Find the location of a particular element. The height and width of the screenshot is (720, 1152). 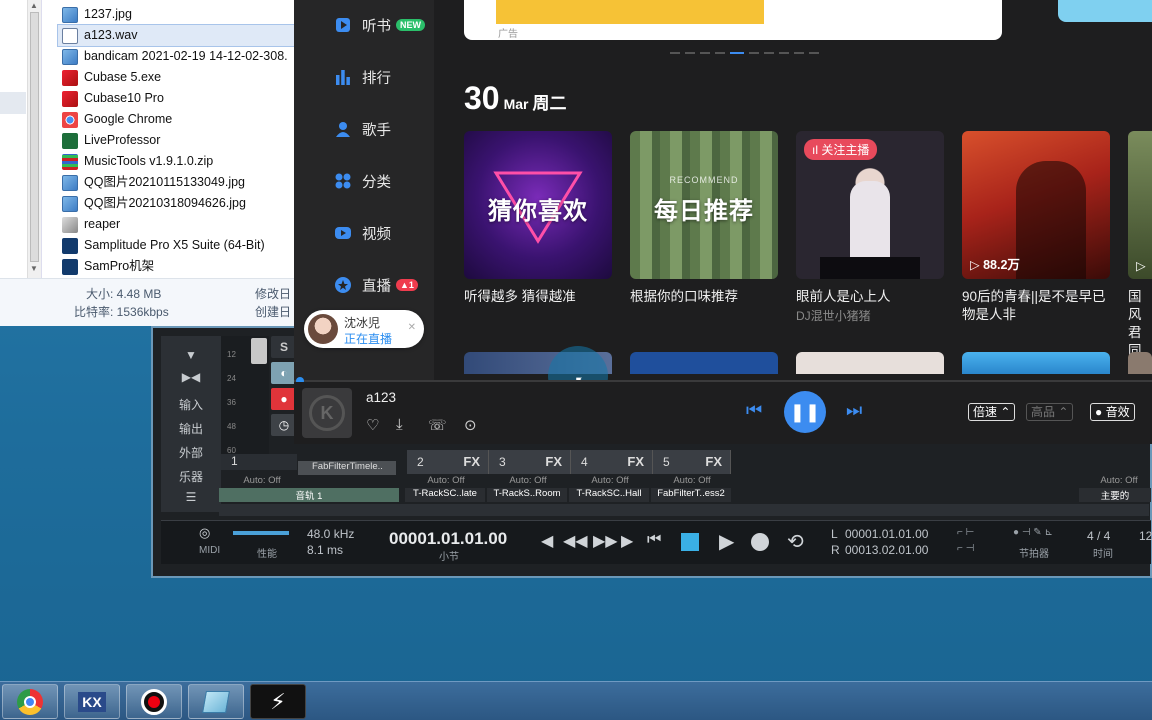

card-title: 眼前人是心上人 is located at coordinates (870, 297).